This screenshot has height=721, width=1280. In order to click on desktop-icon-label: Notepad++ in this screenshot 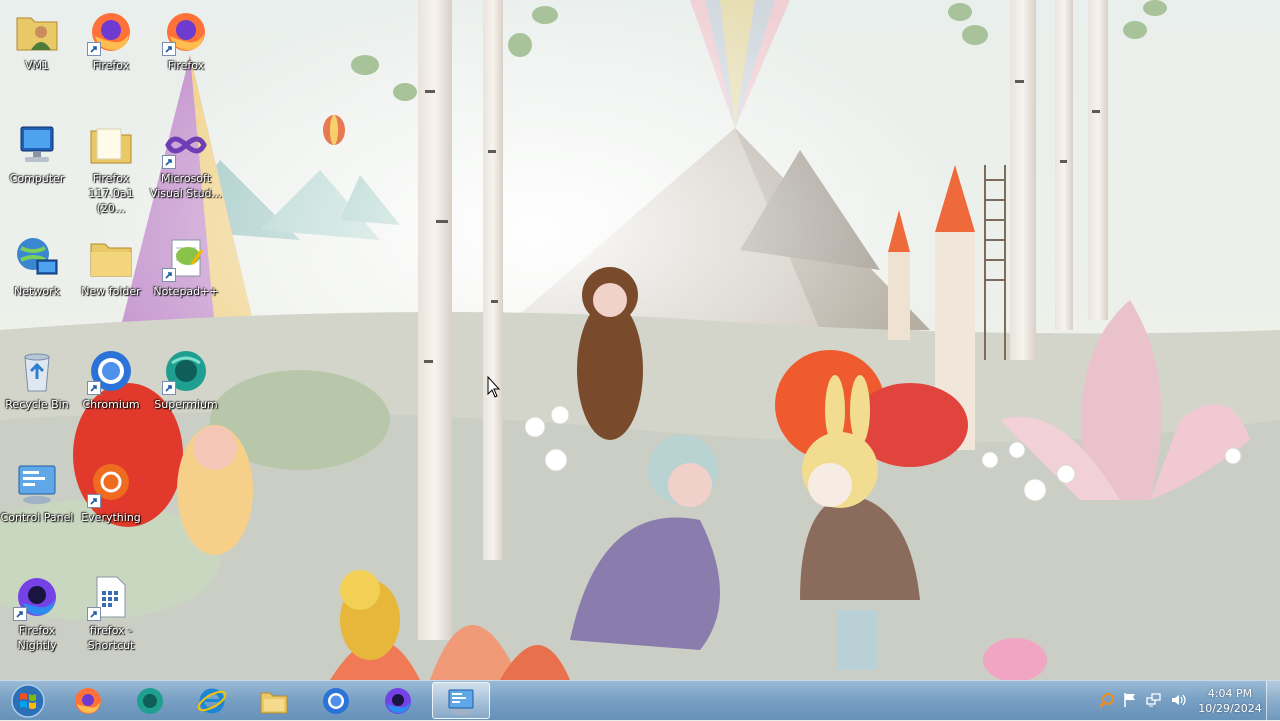, I will do `click(186, 291)`.